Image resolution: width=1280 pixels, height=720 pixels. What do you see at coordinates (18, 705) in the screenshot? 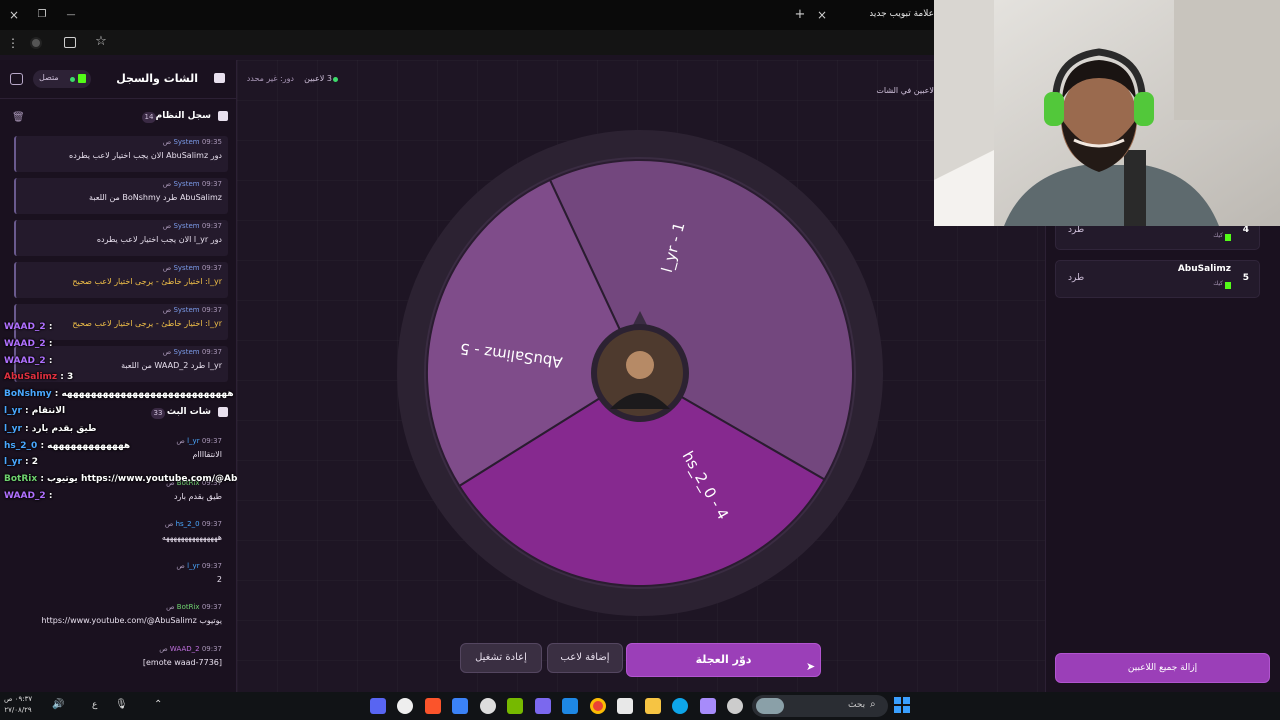
I see `clock: ٠٩:٣٧ ص ٢٧/٠٨/٢٩` at bounding box center [18, 705].